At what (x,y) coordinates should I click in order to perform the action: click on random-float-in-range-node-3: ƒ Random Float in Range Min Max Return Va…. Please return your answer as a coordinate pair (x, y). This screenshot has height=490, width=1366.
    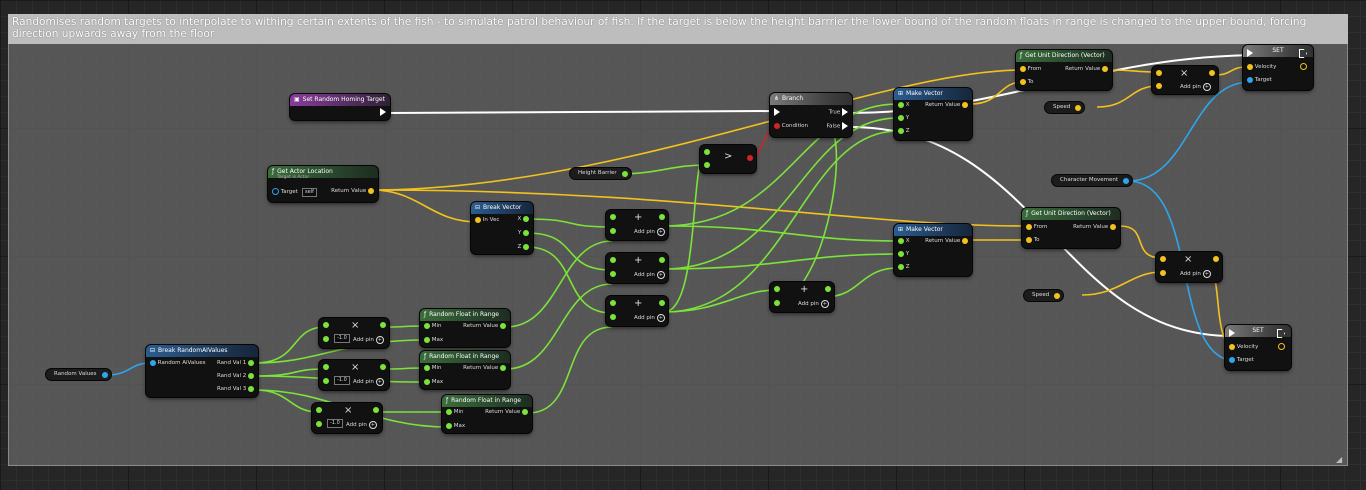
    Looking at the image, I should click on (487, 414).